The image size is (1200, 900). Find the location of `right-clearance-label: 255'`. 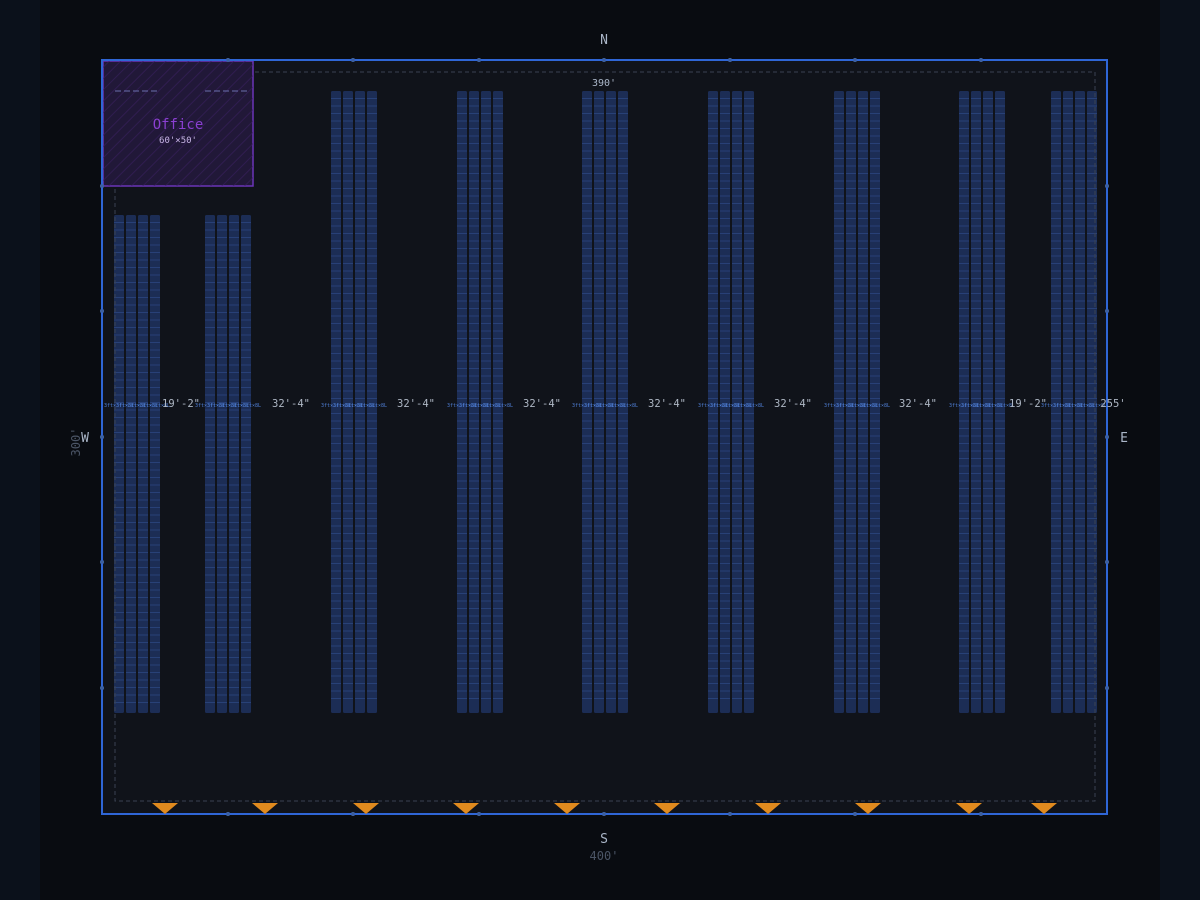

right-clearance-label: 255' is located at coordinates (1112, 404).